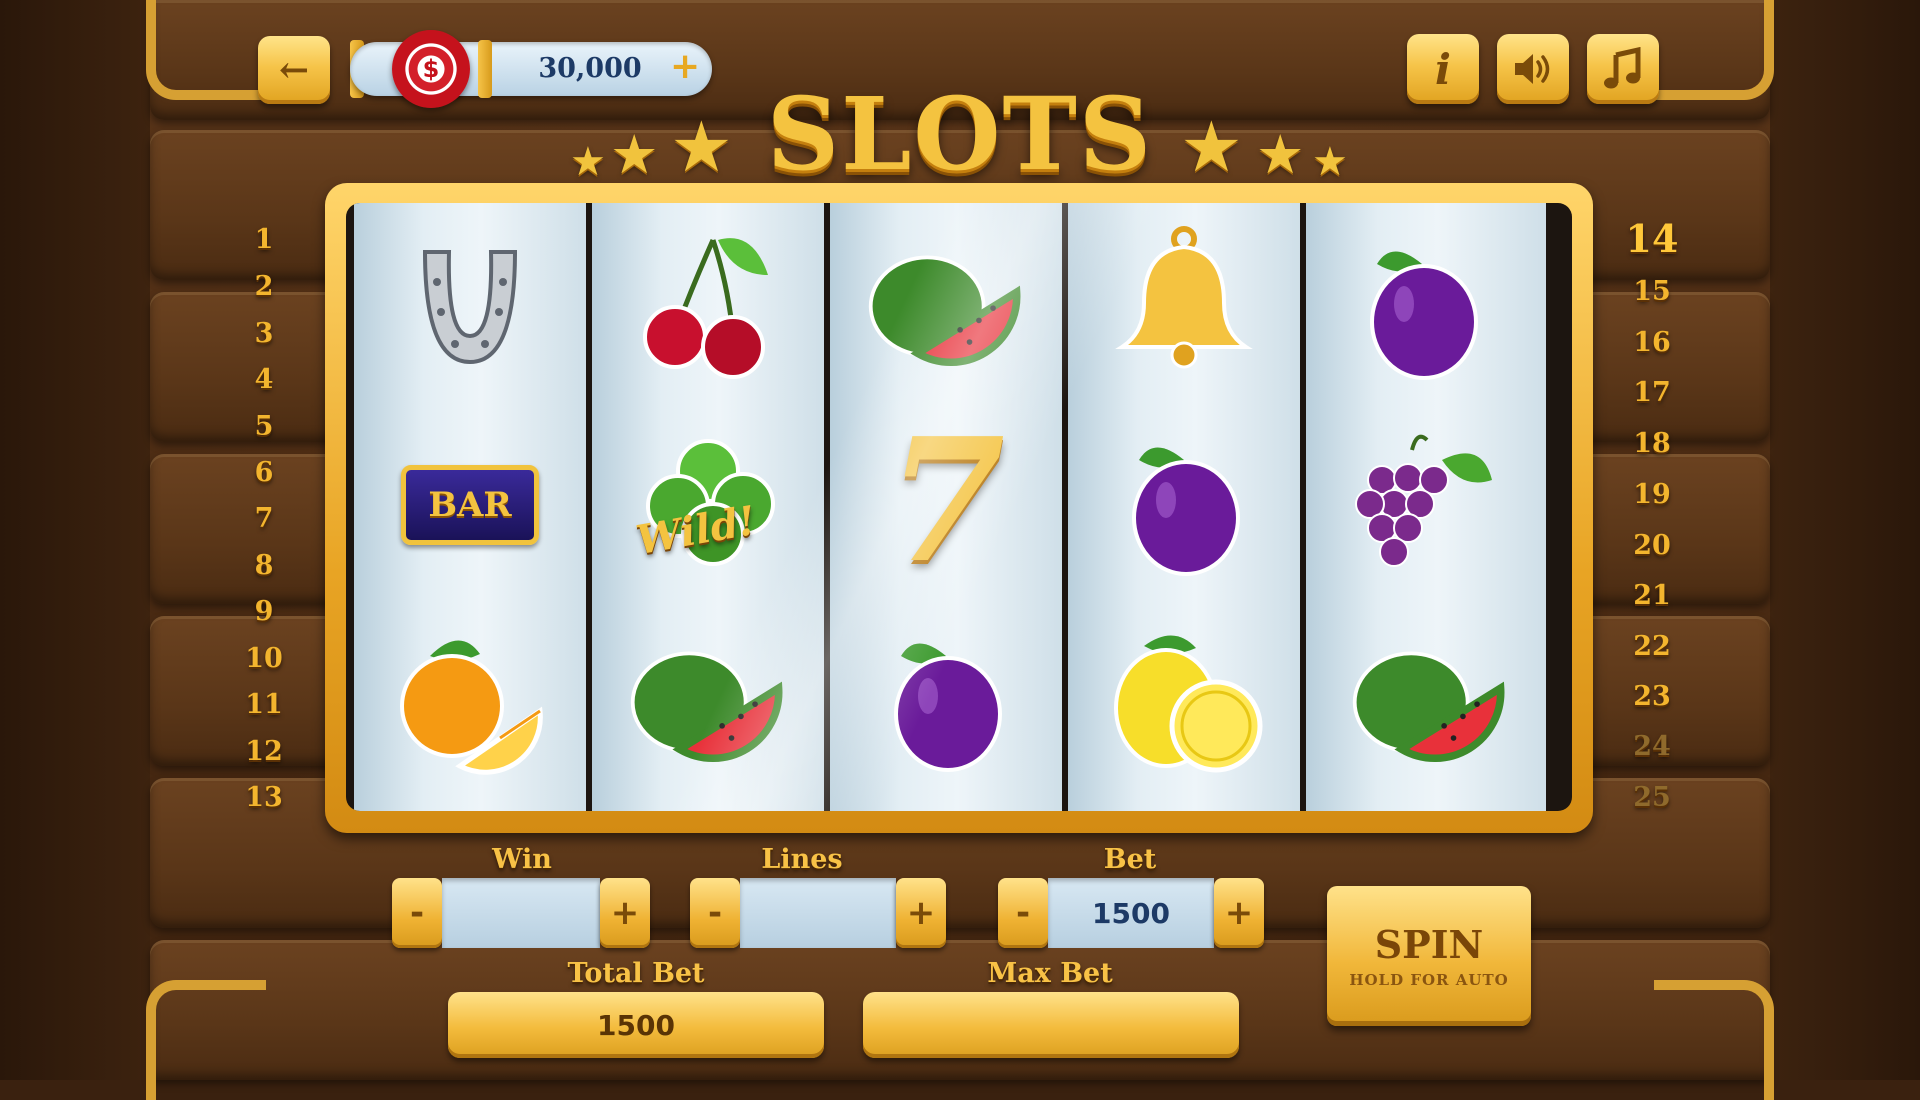 Image resolution: width=1920 pixels, height=1100 pixels. I want to click on cherries-symbol, so click(708, 305).